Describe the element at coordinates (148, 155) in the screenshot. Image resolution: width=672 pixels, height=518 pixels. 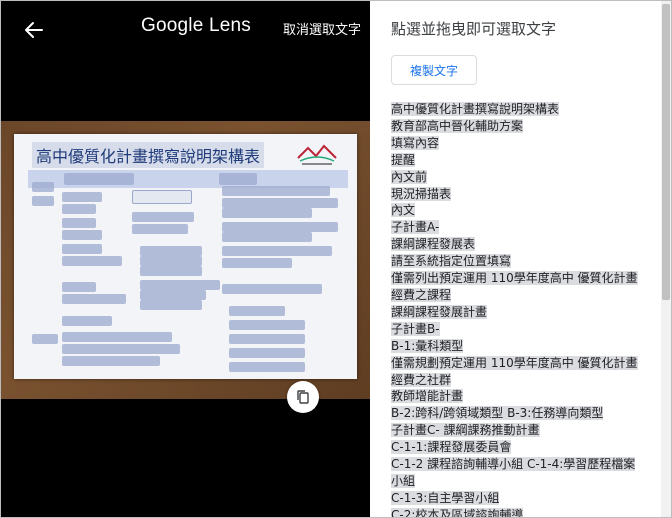
I see `document-title: 高中優質化計畫撰寫說明架構表` at that location.